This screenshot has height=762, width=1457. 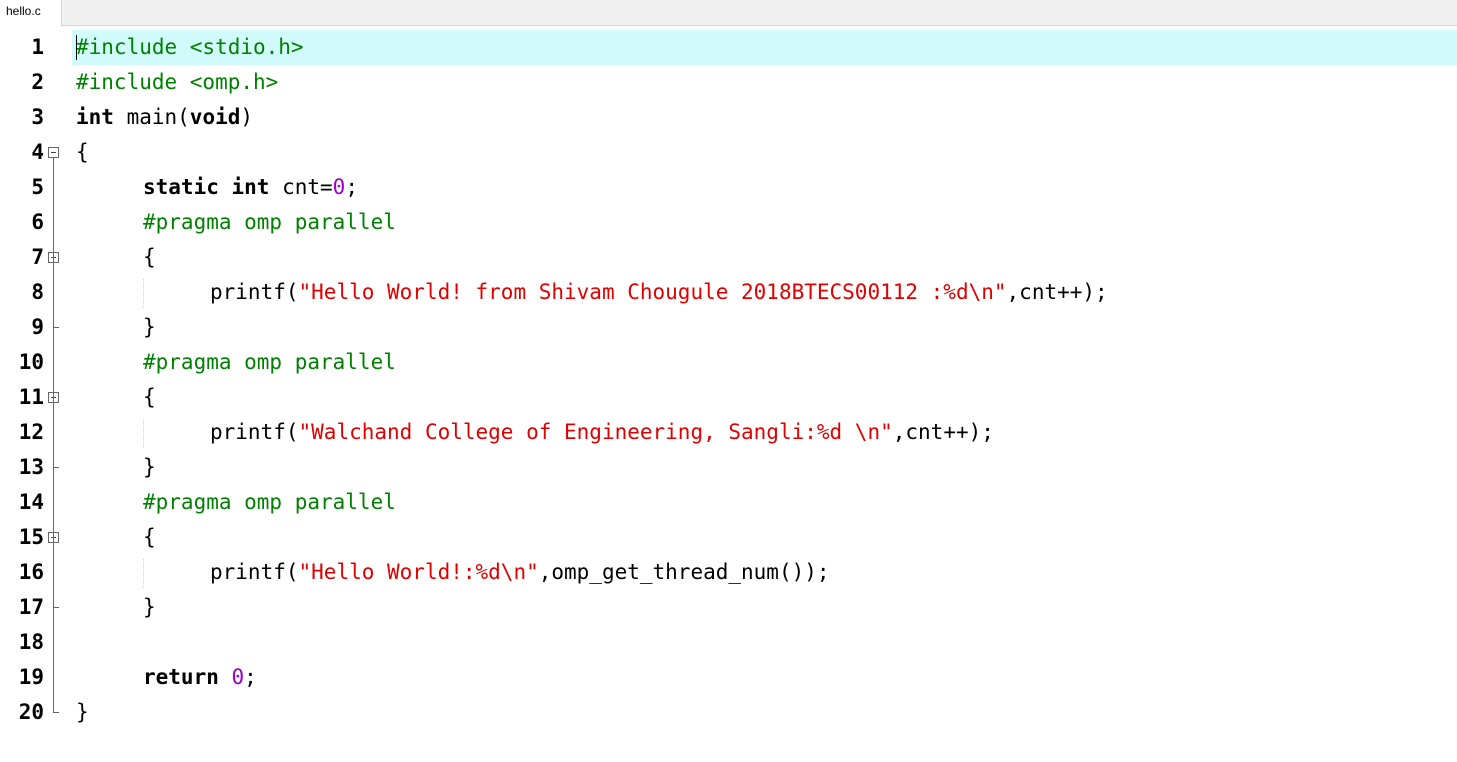 I want to click on line-number: 10, so click(x=31, y=362).